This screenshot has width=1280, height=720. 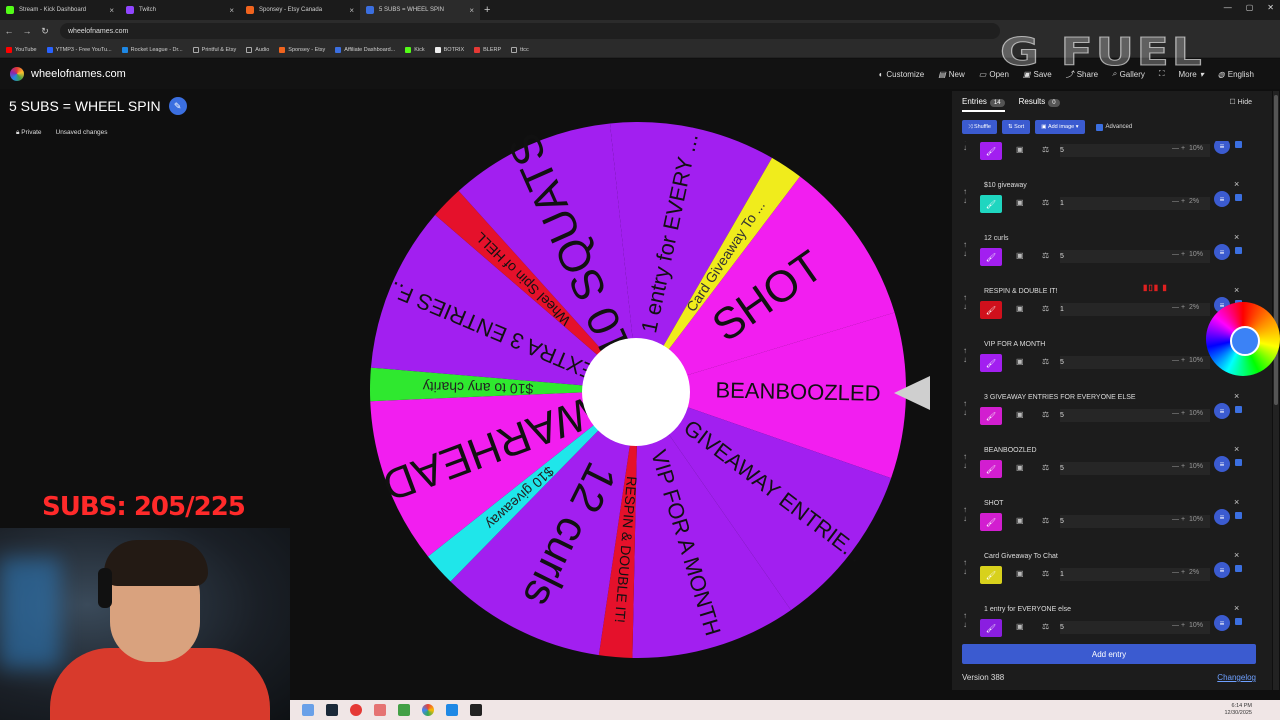 What do you see at coordinates (300, 10) in the screenshot?
I see `browser-tab: Sponsey - Etsy Canada ×` at bounding box center [300, 10].